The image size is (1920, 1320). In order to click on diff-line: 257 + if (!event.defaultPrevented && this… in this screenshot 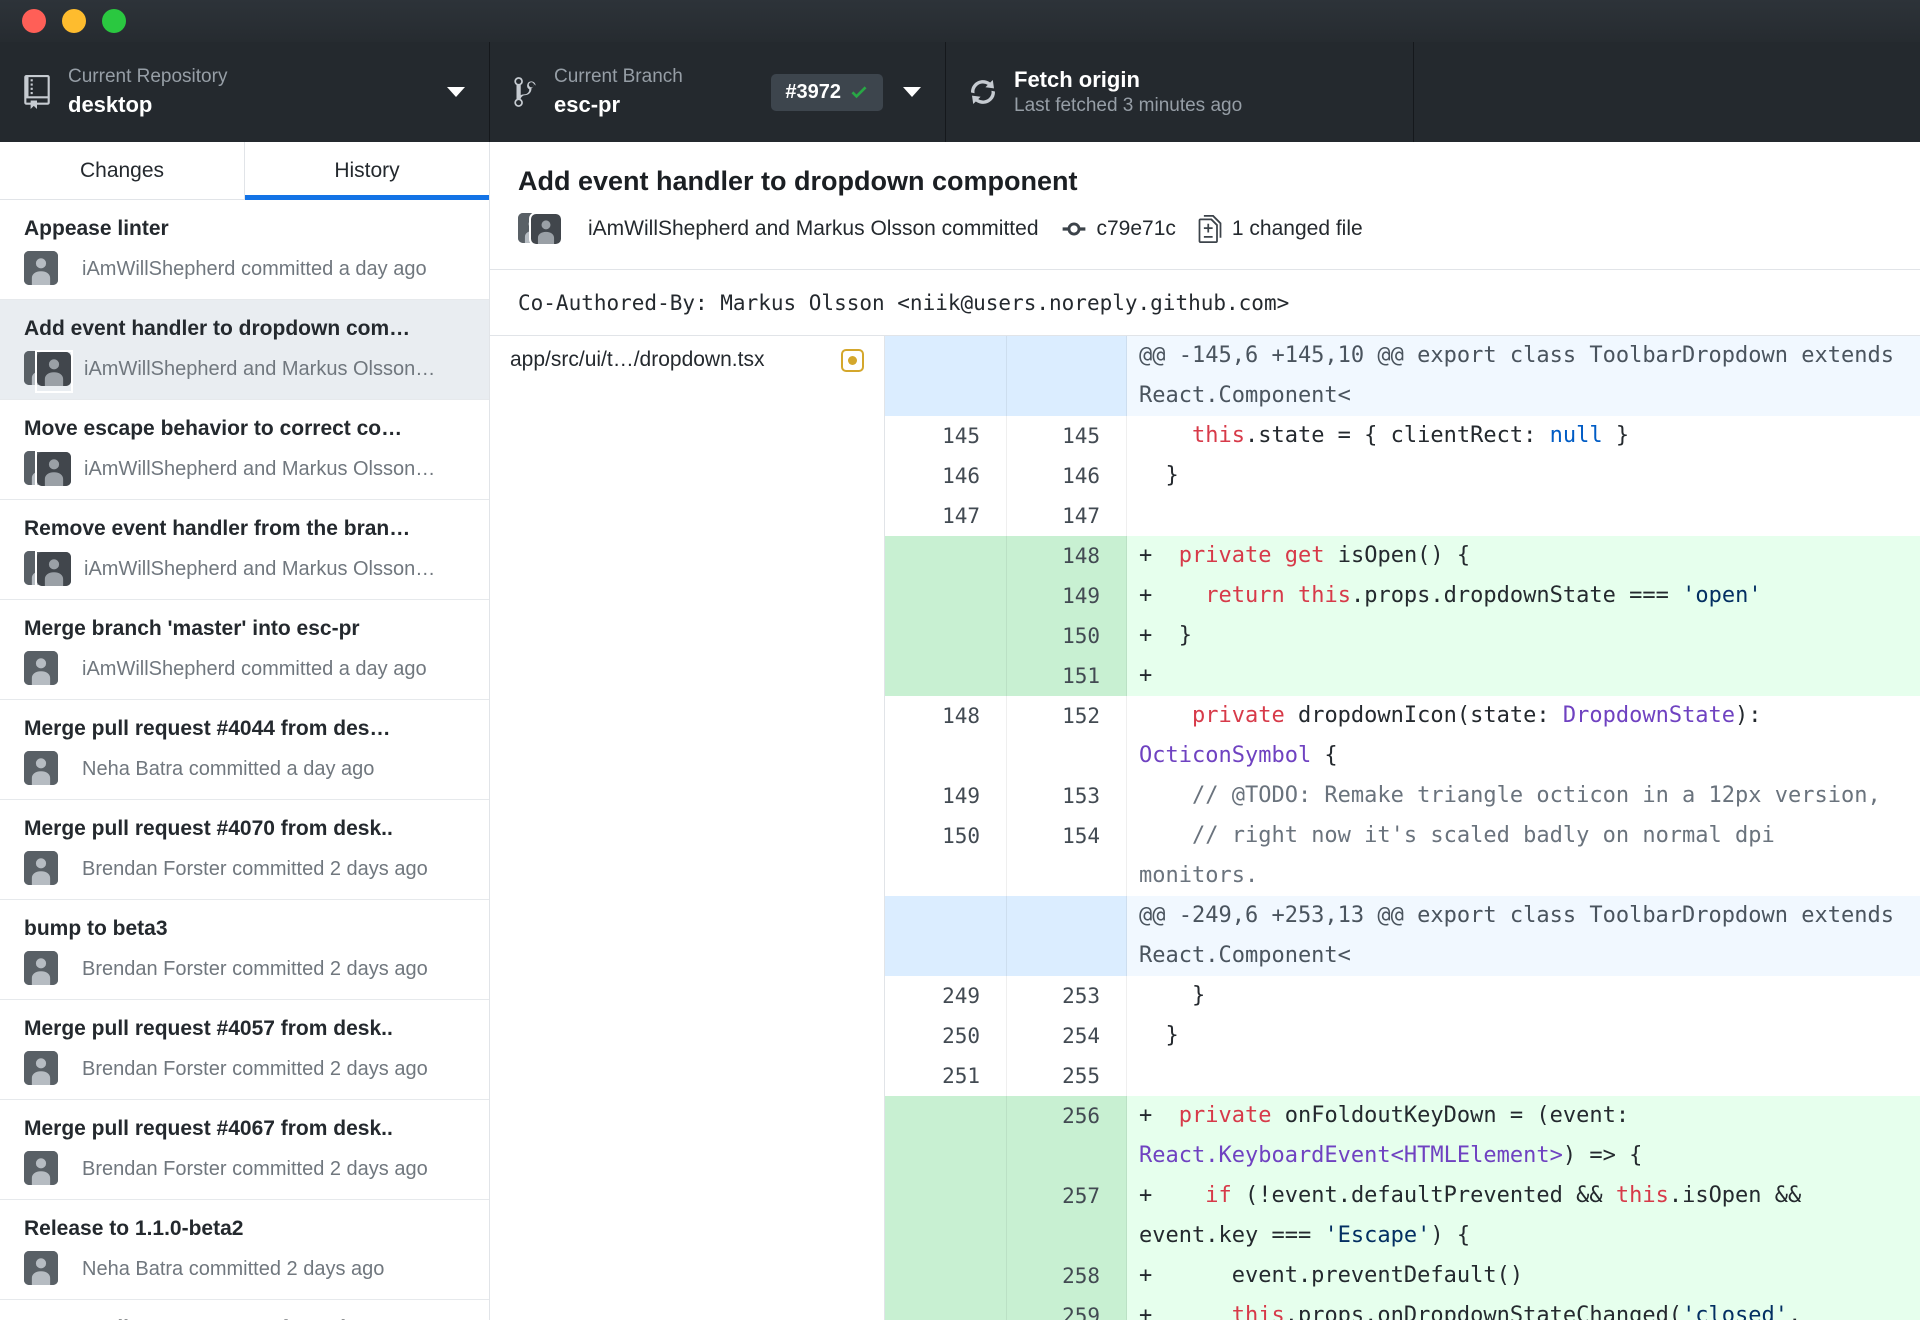, I will do `click(1402, 1216)`.